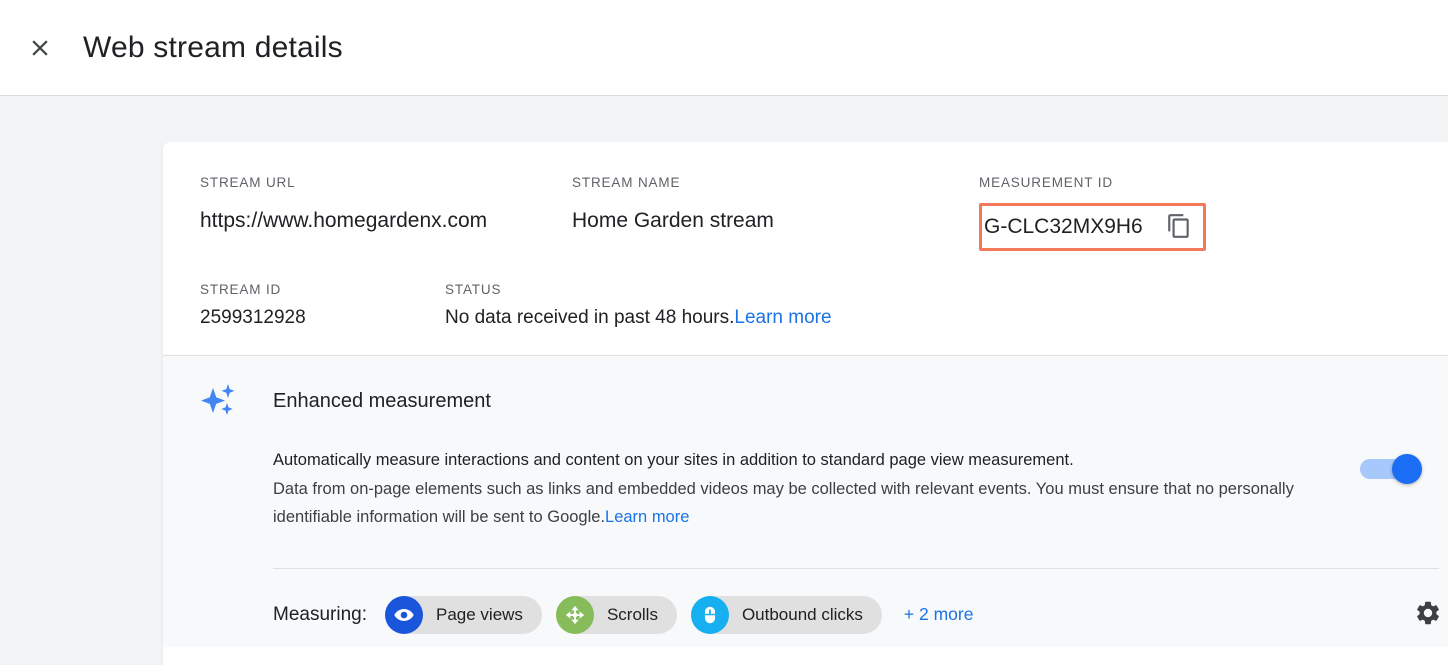 The height and width of the screenshot is (665, 1448). I want to click on measurement-id-field: MEASUREMENT ID G-CLC32MX9H6, so click(1149, 212).